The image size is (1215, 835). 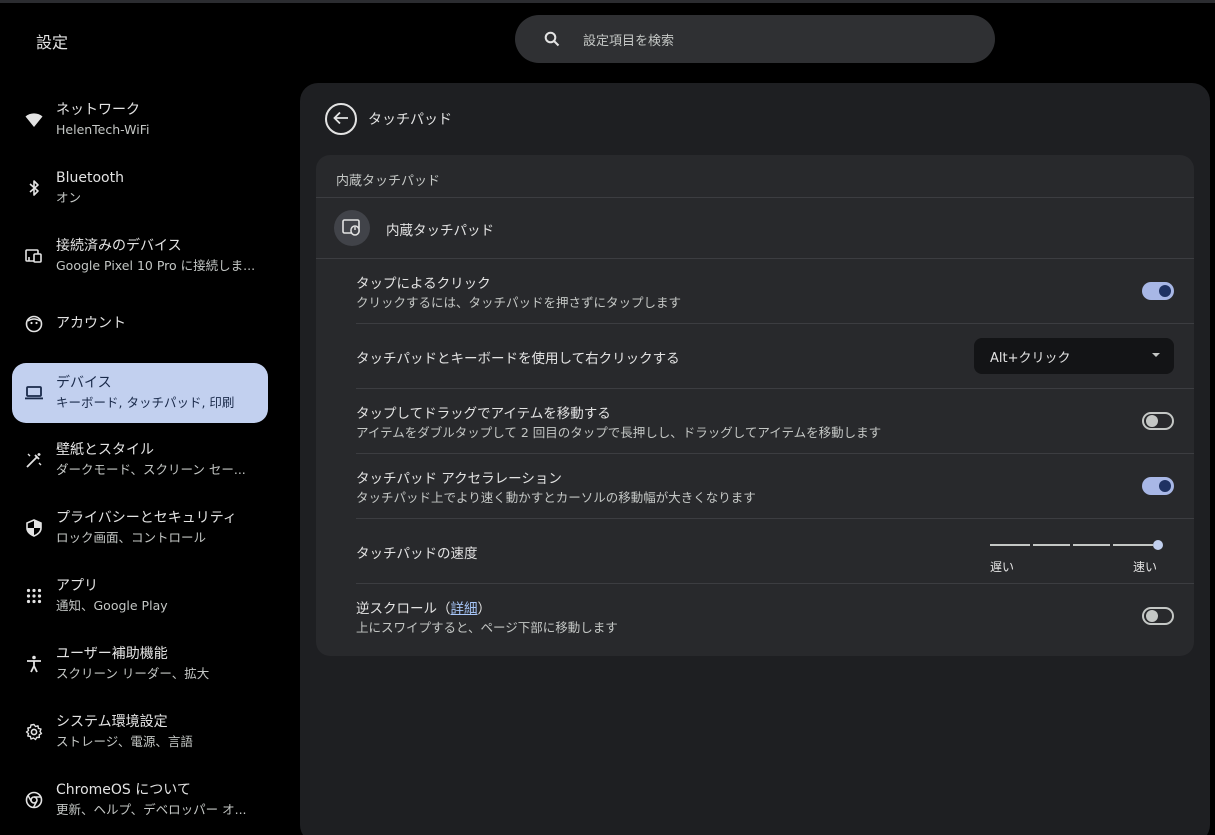 I want to click on shield-icon, so click(x=34, y=528).